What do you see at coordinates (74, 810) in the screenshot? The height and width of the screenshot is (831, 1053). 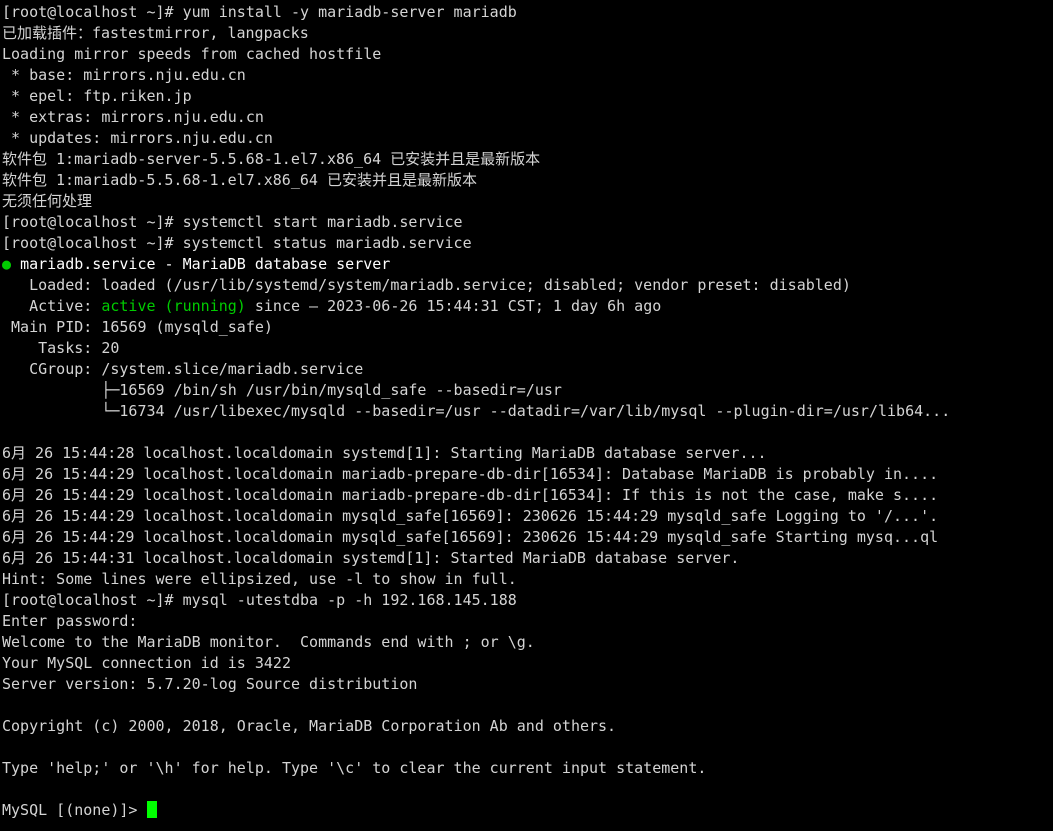 I see `mysql-prompt: MySQL [(none)]>` at bounding box center [74, 810].